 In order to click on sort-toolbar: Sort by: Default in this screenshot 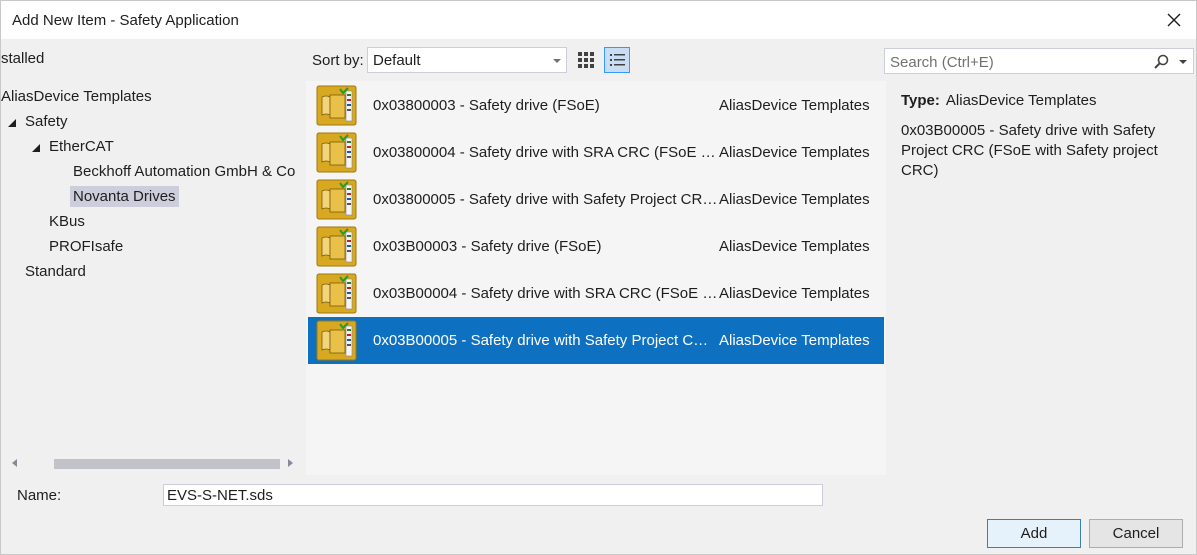, I will do `click(596, 60)`.